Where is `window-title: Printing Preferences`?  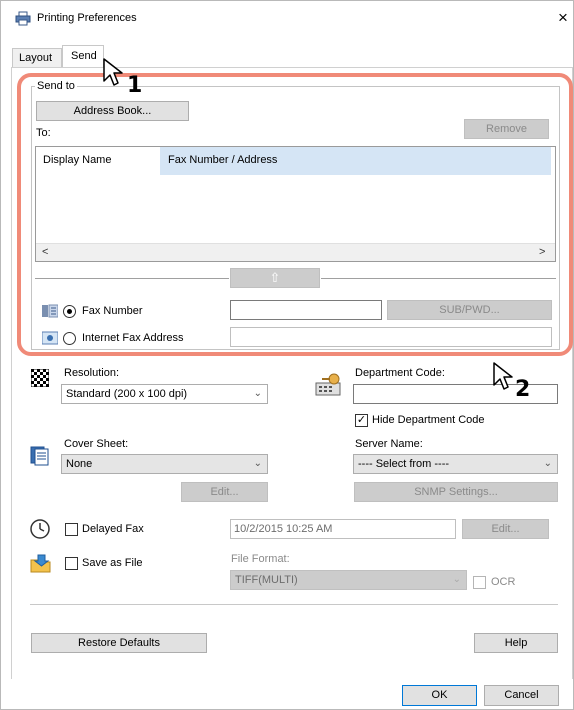 window-title: Printing Preferences is located at coordinates (87, 18).